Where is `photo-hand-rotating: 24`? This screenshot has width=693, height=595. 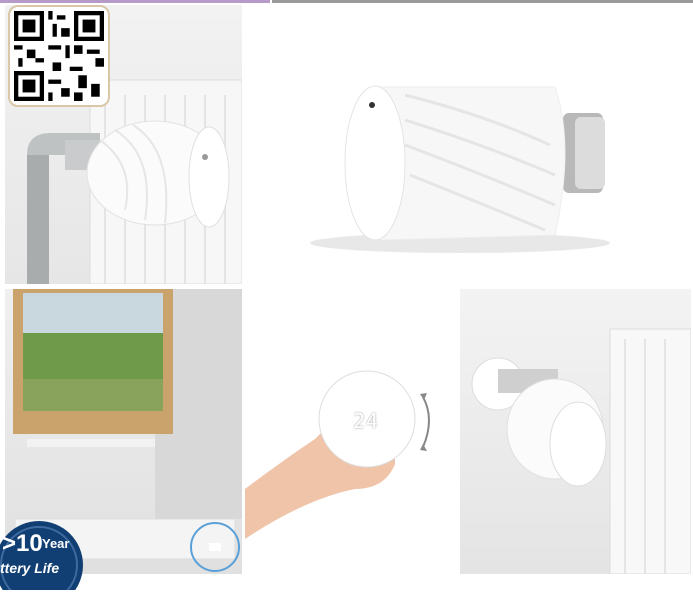 photo-hand-rotating: 24 is located at coordinates (351, 431).